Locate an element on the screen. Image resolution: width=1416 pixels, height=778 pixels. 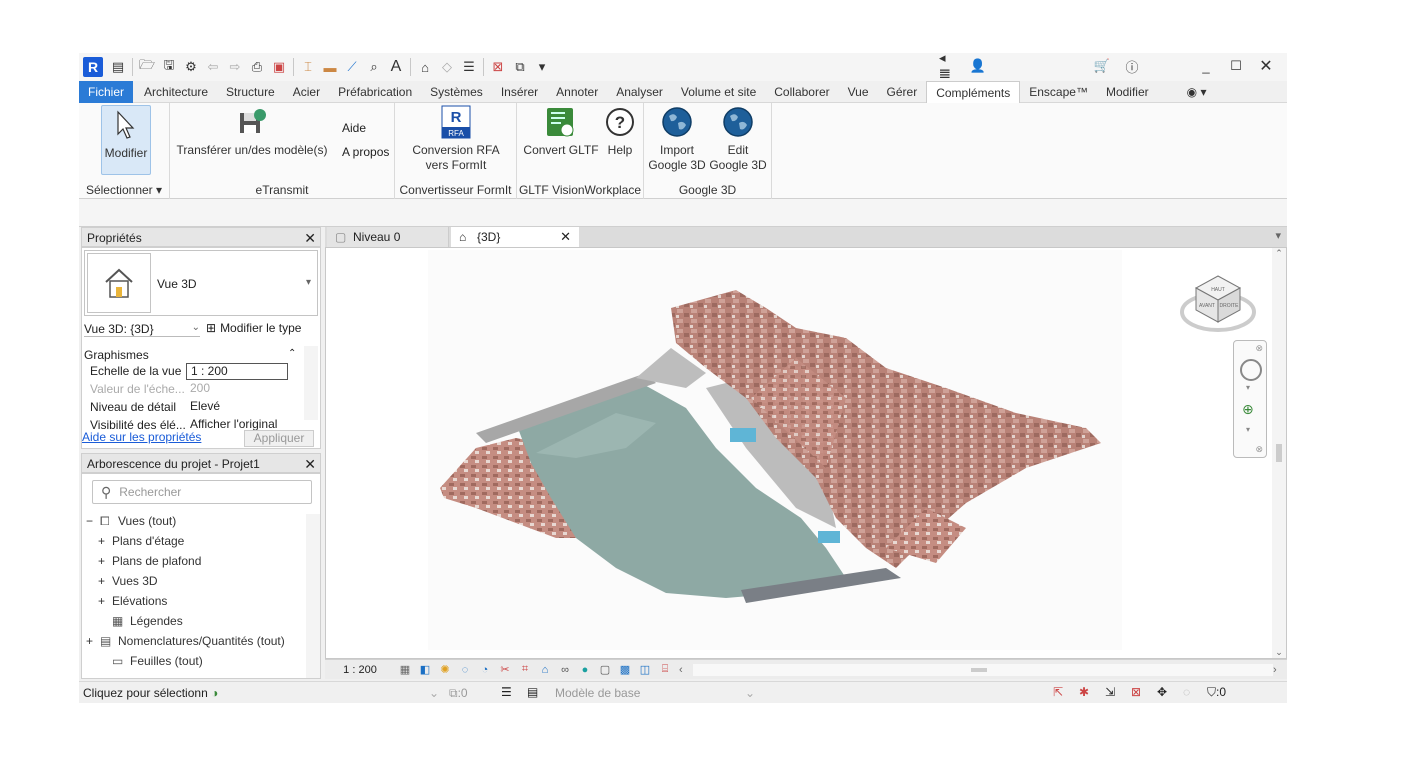
model-icon: ▤ is located at coordinates (532, 692).